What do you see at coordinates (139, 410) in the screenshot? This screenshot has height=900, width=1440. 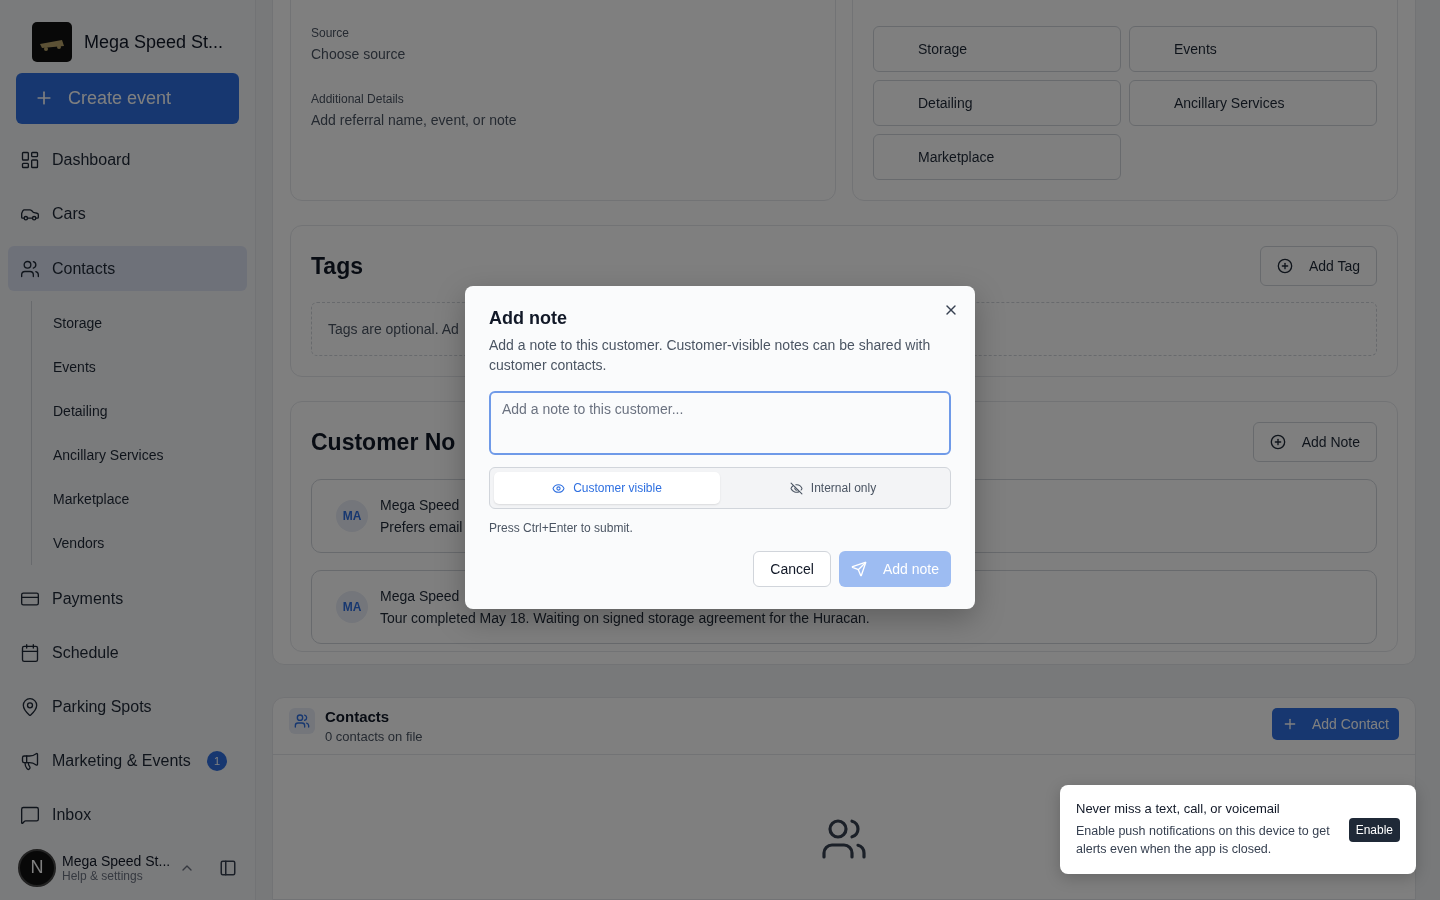 I see `sidebar-subitem: Detailing` at bounding box center [139, 410].